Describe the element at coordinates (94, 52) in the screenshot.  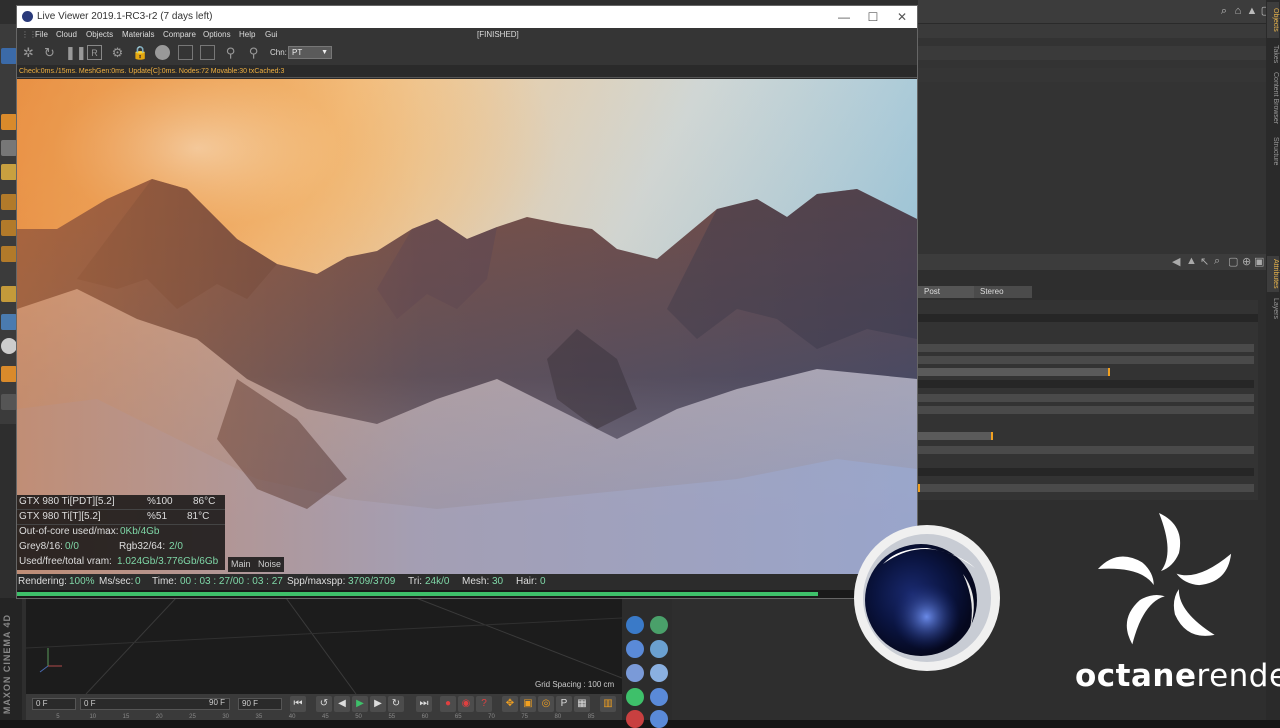
I see `region-render-icon: R` at that location.